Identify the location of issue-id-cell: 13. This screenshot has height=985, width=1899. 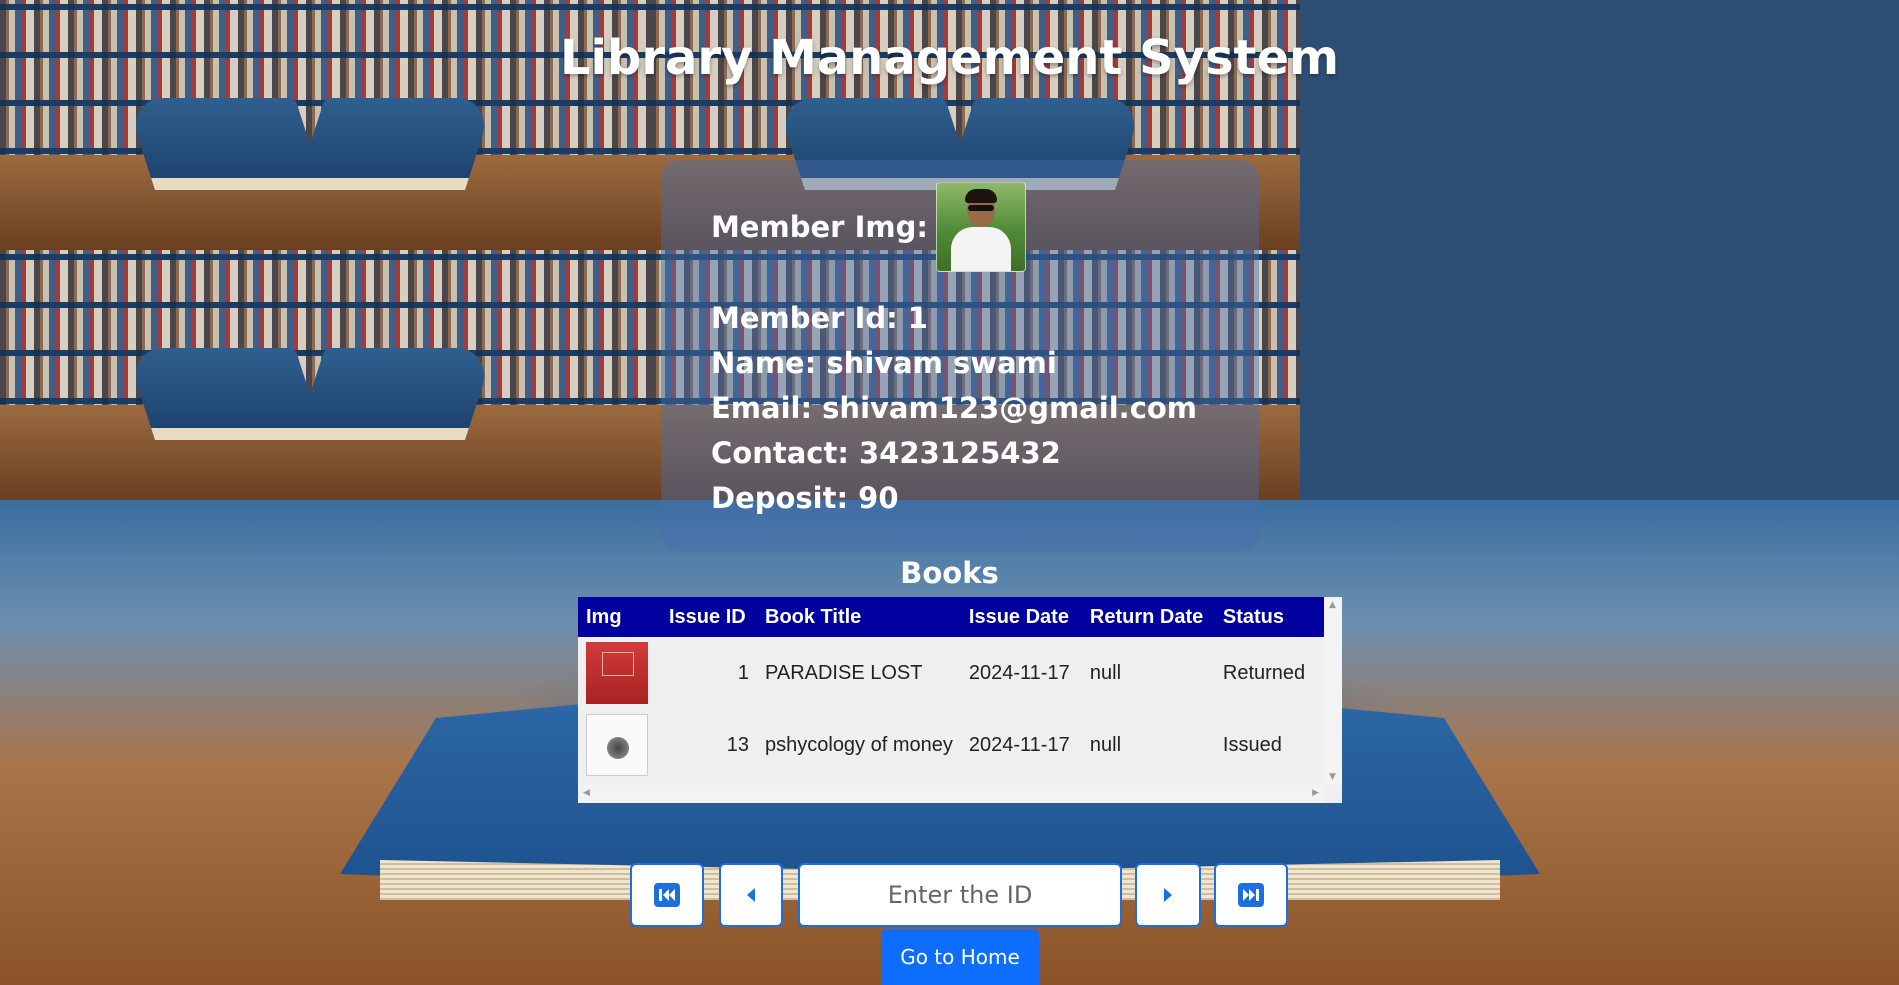
(737, 744).